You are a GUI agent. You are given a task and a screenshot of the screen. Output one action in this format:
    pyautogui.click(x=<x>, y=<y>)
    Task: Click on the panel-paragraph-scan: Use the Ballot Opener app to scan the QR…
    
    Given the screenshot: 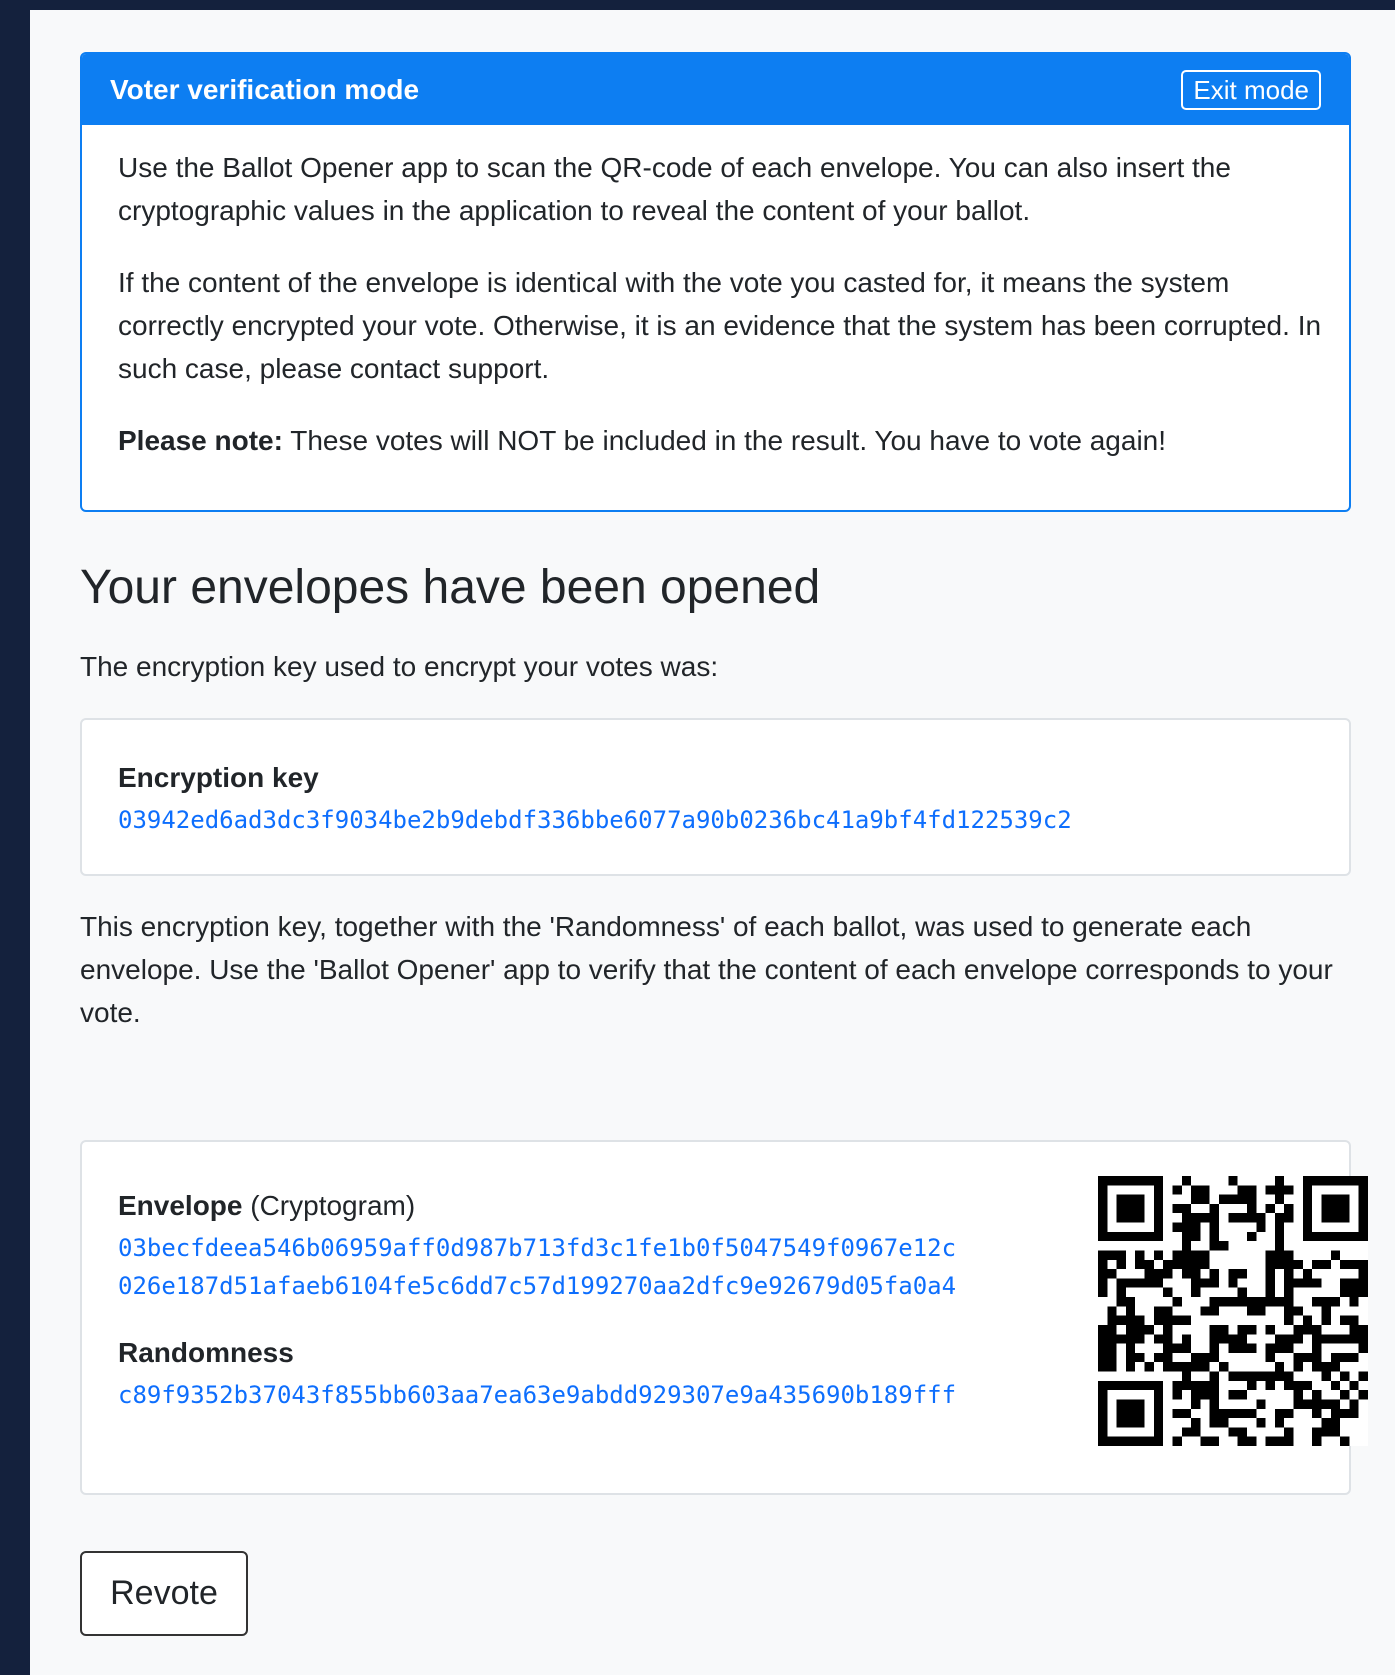 What is the action you would take?
    pyautogui.click(x=674, y=189)
    